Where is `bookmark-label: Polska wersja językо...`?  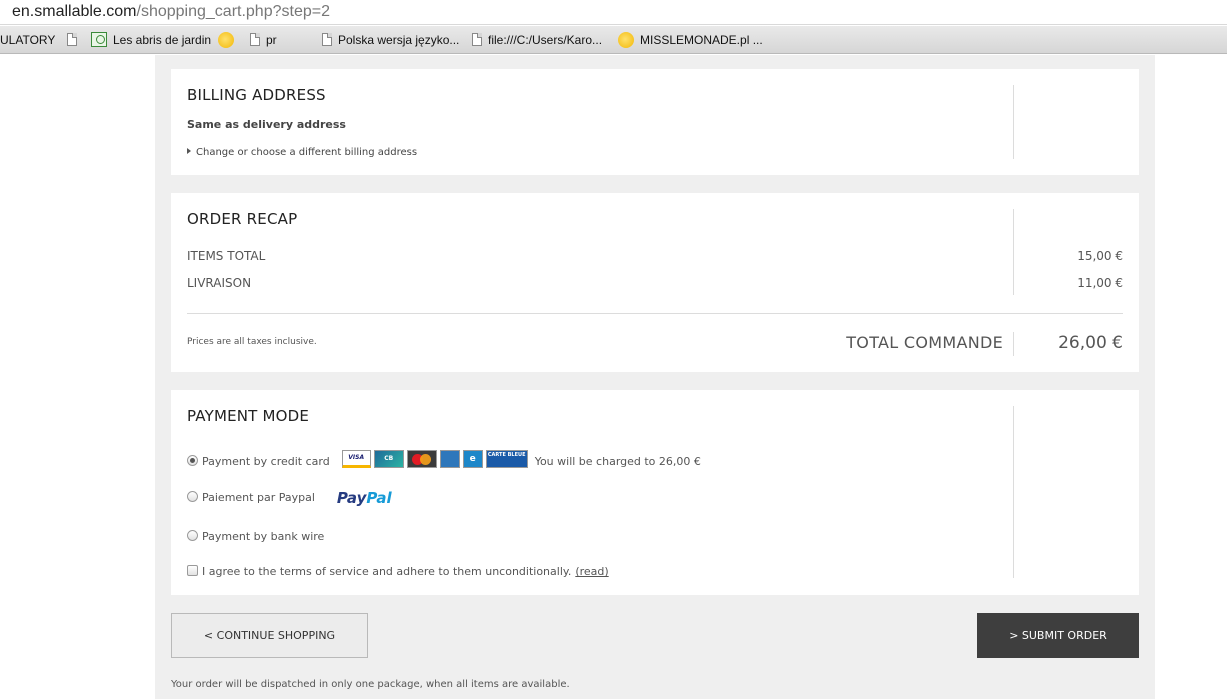
bookmark-label: Polska wersja językо... is located at coordinates (399, 40).